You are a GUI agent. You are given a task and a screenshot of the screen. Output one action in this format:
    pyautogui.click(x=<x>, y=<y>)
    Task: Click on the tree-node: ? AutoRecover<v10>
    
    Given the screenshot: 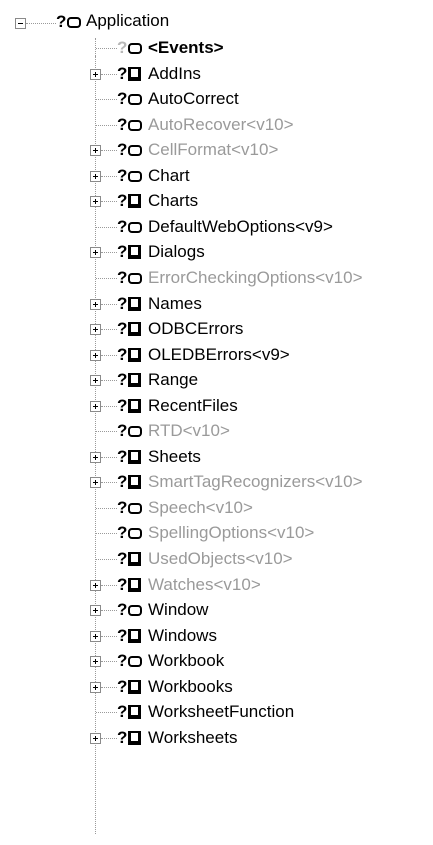 What is the action you would take?
    pyautogui.click(x=216, y=125)
    